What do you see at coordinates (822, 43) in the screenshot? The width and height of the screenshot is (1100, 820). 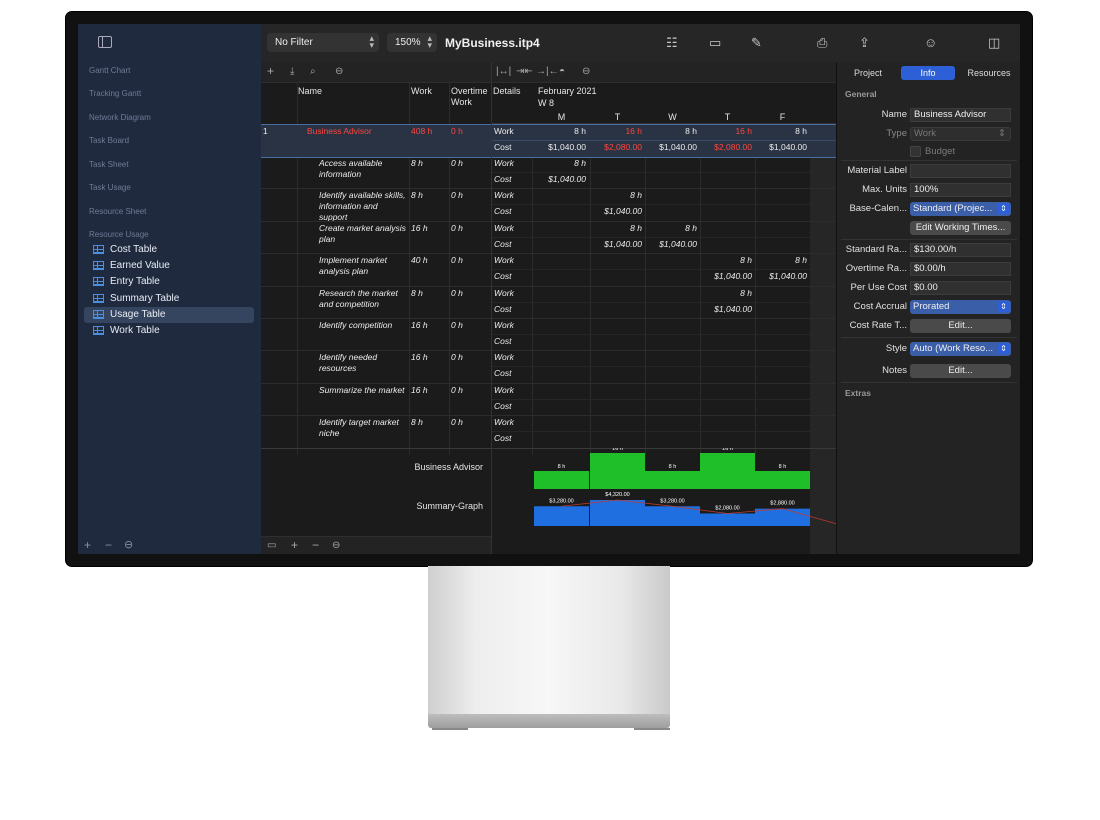 I see `print-icon: ⎙` at bounding box center [822, 43].